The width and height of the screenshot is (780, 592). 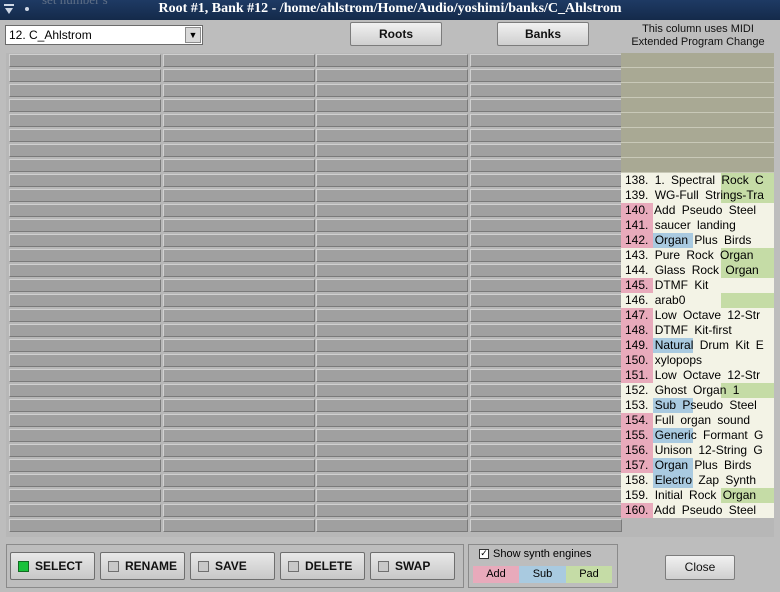 I want to click on bank-dropdown: 12. C_Ahlstrom ▼, so click(x=104, y=35).